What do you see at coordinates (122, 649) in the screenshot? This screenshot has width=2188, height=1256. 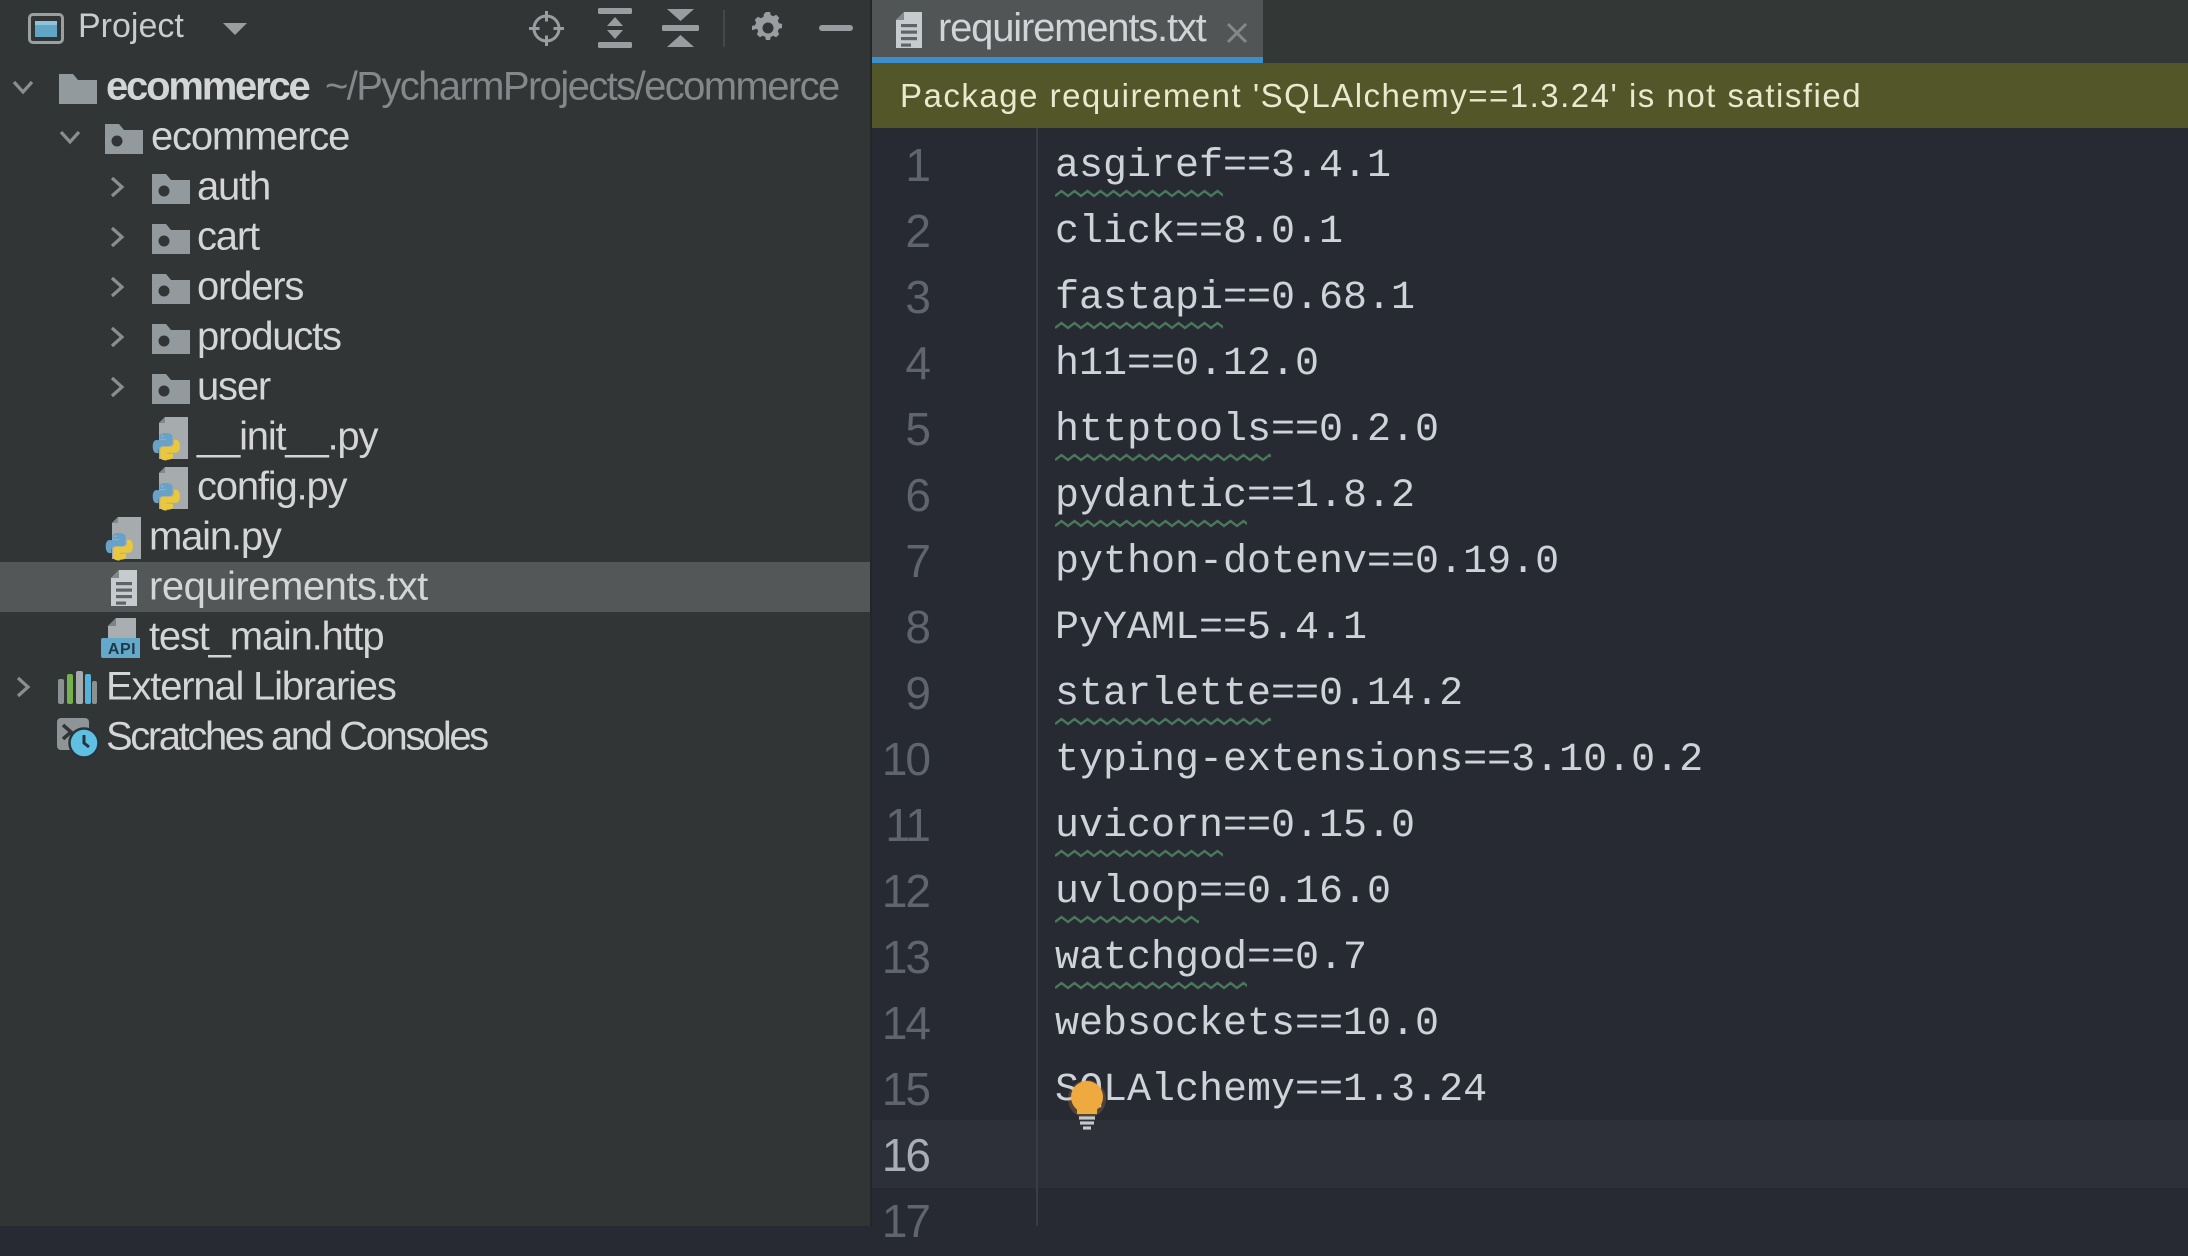 I see `svg-text: API` at bounding box center [122, 649].